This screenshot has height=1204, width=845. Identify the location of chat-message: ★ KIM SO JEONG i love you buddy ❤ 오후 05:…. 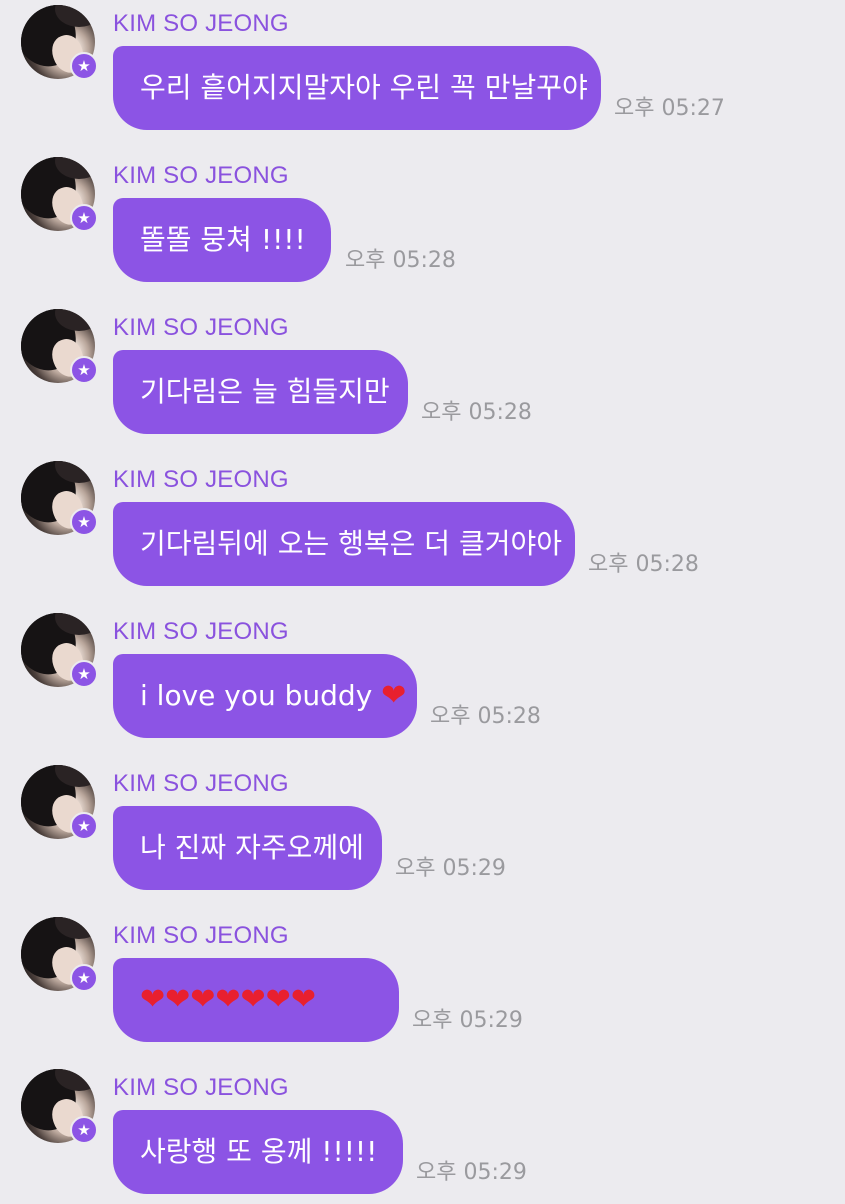
(422, 678).